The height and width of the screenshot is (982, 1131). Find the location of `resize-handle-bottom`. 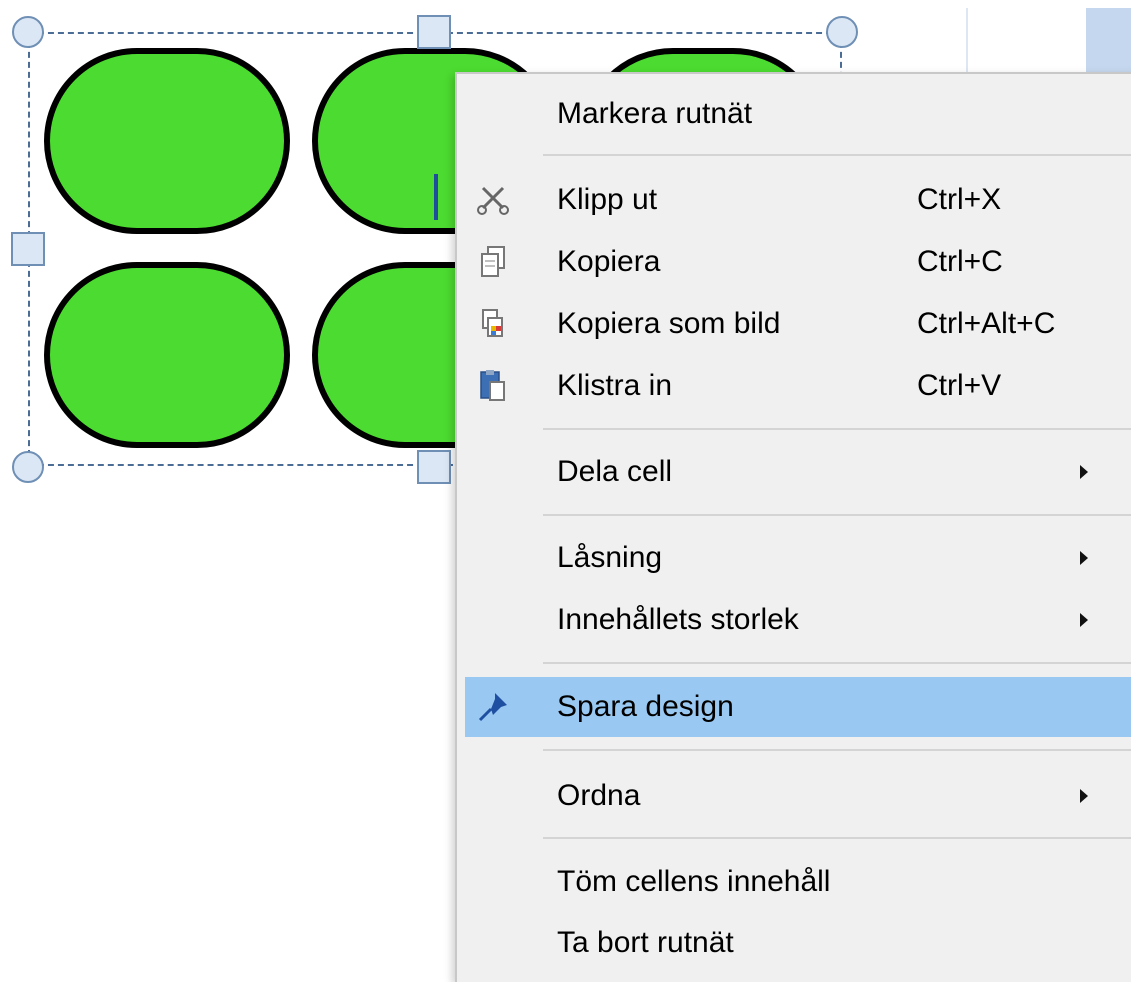

resize-handle-bottom is located at coordinates (434, 467).